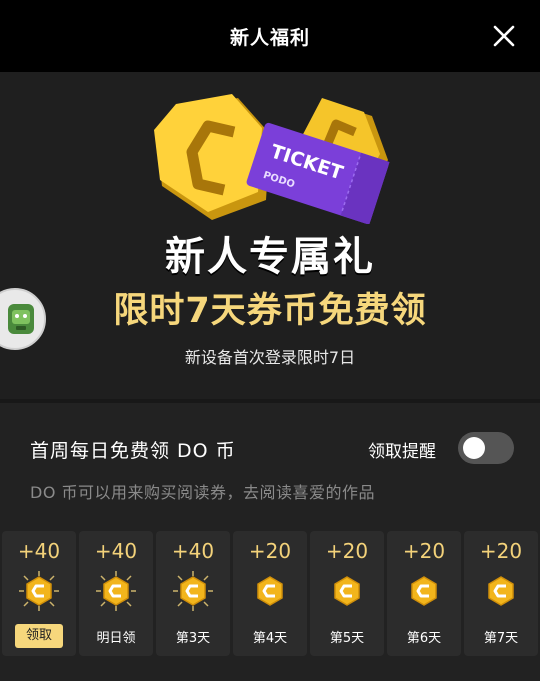 This screenshot has height=681, width=540. I want to click on hero-heading: 新人专属礼, so click(270, 257).